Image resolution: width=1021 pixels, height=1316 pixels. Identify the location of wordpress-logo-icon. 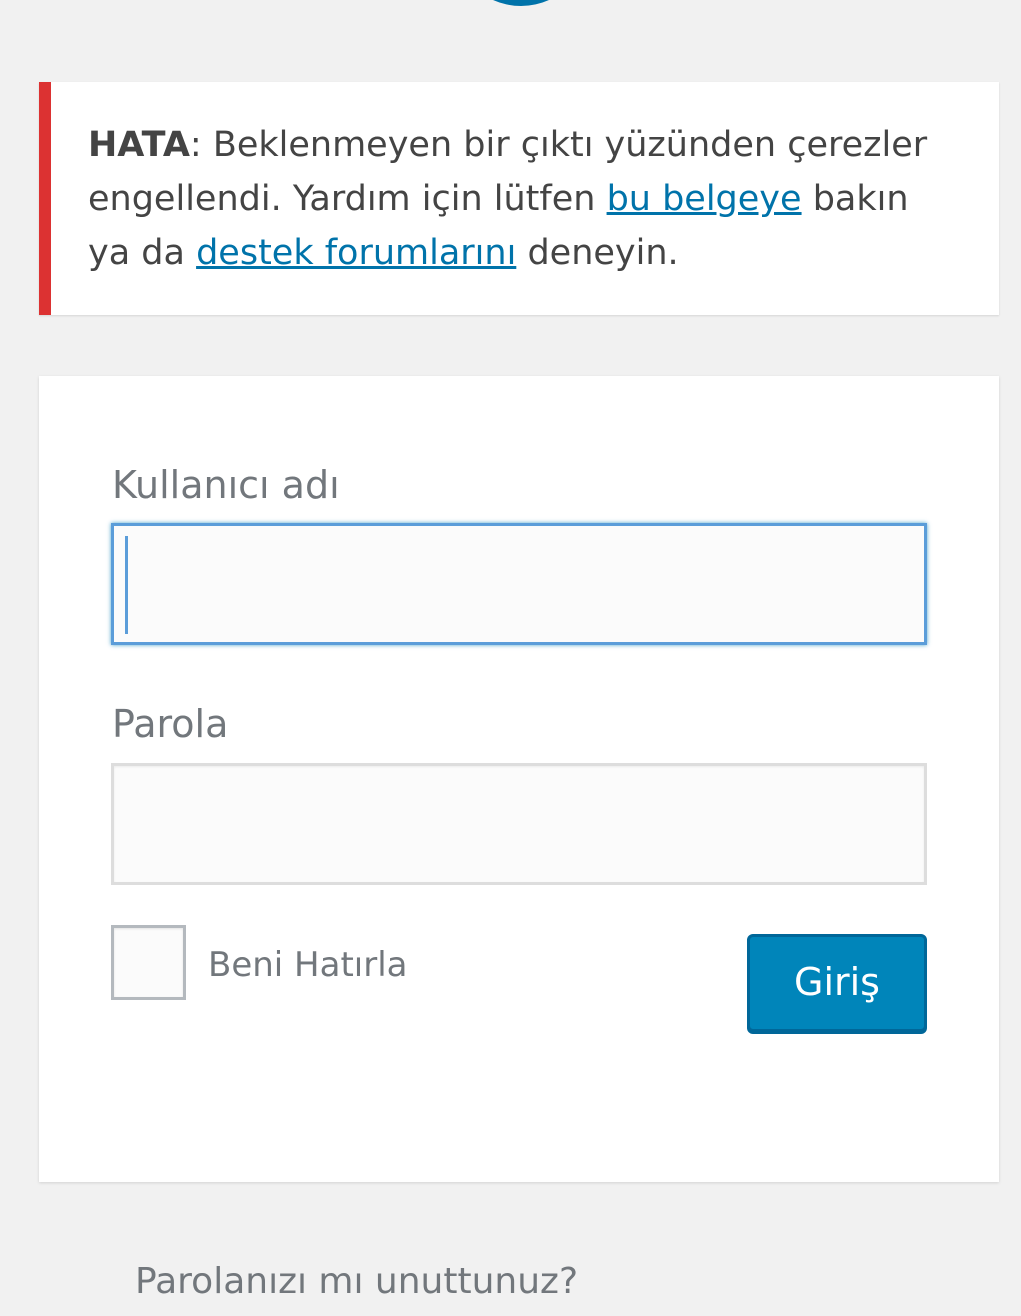
(521, 3).